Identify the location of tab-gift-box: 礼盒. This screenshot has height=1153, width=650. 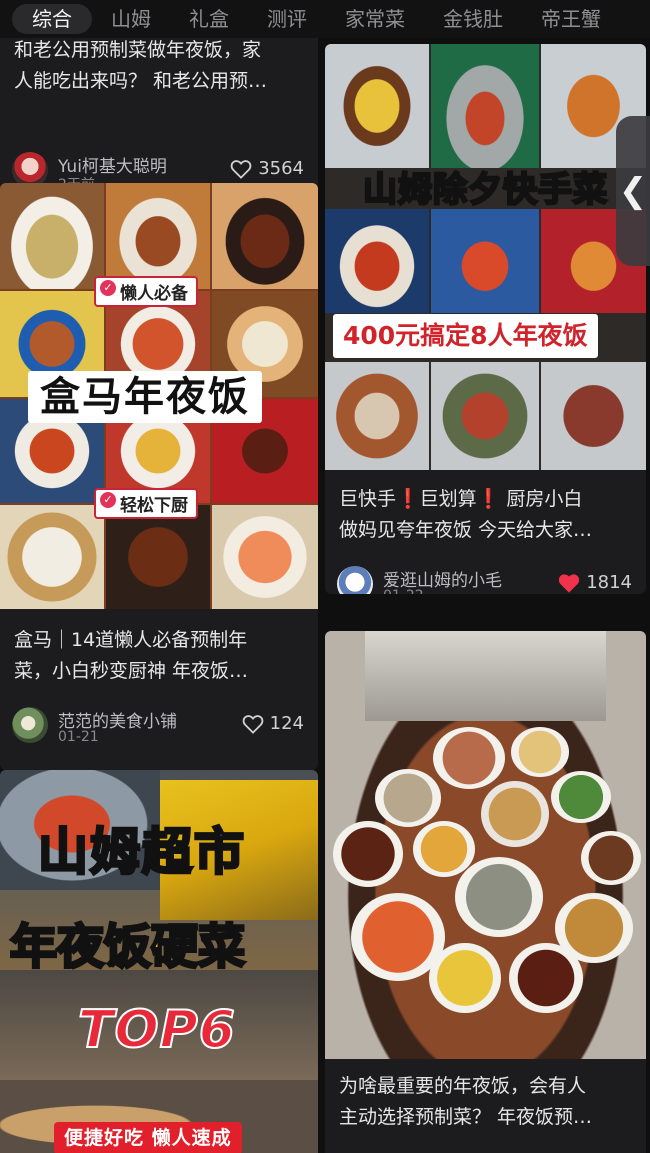
(209, 19).